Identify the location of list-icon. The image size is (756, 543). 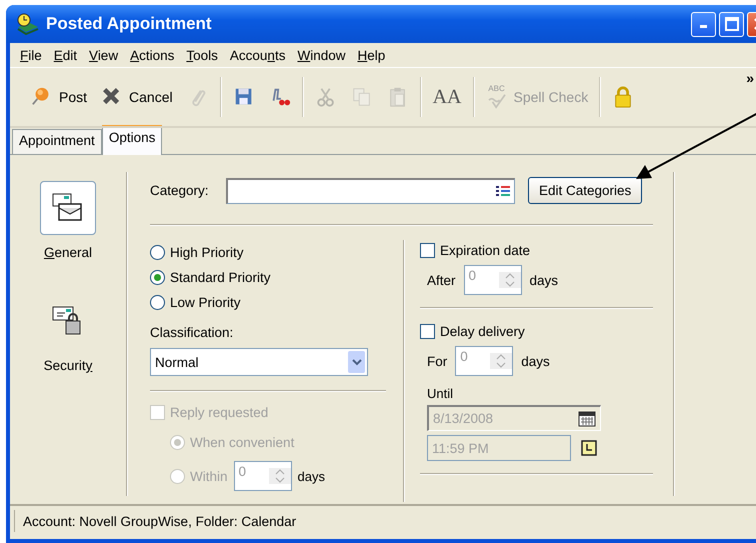
(503, 191).